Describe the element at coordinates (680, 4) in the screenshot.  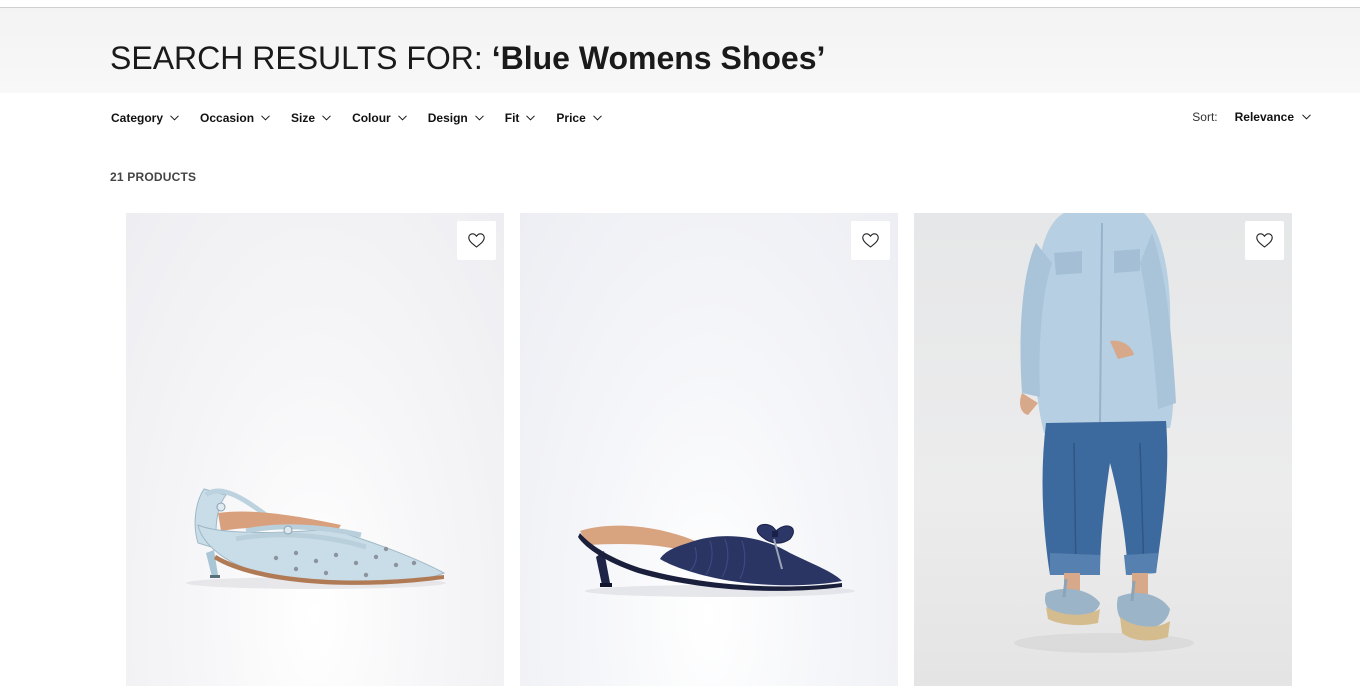
I see `top-divider` at that location.